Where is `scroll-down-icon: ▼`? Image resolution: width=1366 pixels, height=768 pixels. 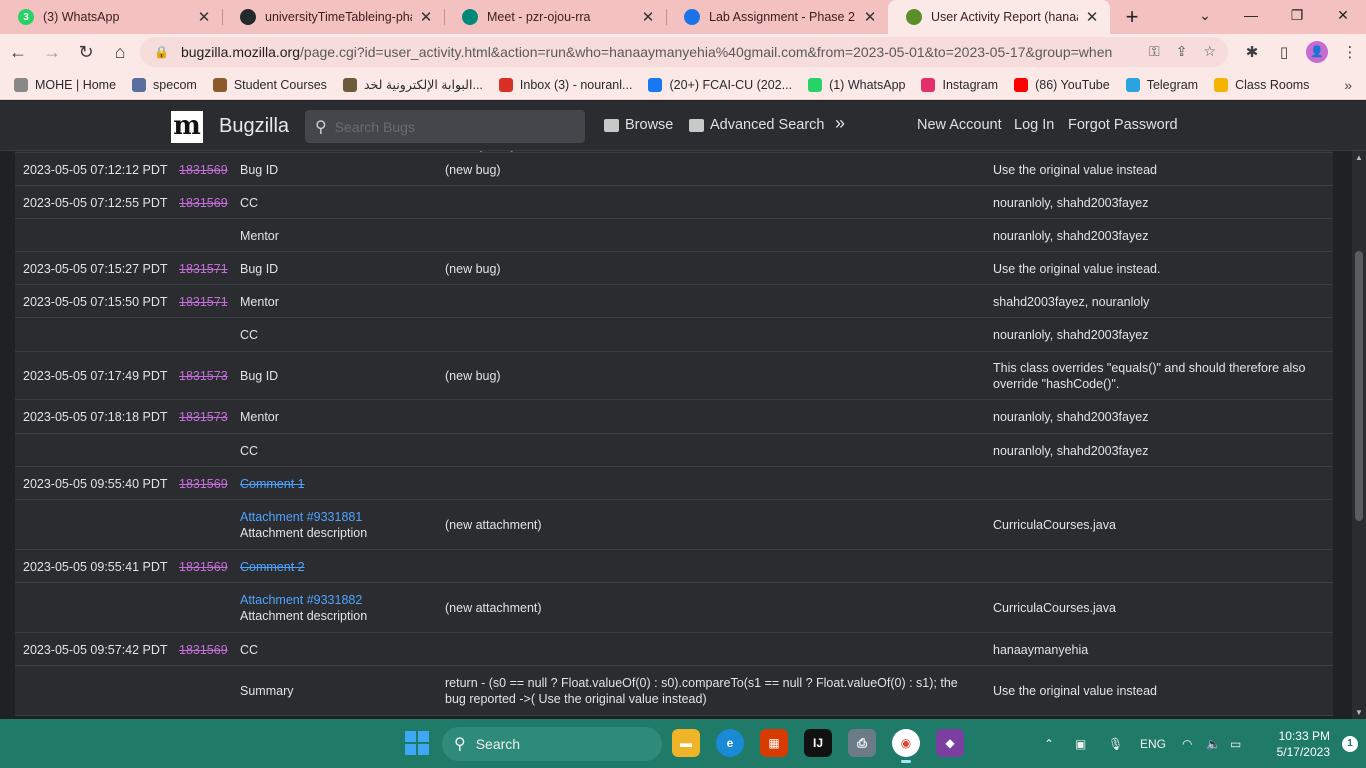 scroll-down-icon: ▼ is located at coordinates (1359, 712).